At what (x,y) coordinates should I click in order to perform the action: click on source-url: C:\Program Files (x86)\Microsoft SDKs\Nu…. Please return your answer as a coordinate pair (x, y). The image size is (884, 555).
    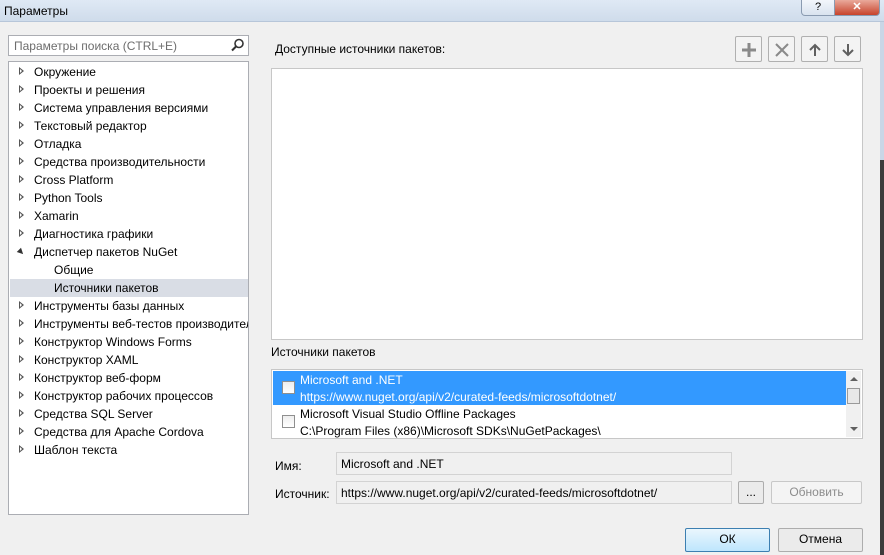
    Looking at the image, I should click on (450, 431).